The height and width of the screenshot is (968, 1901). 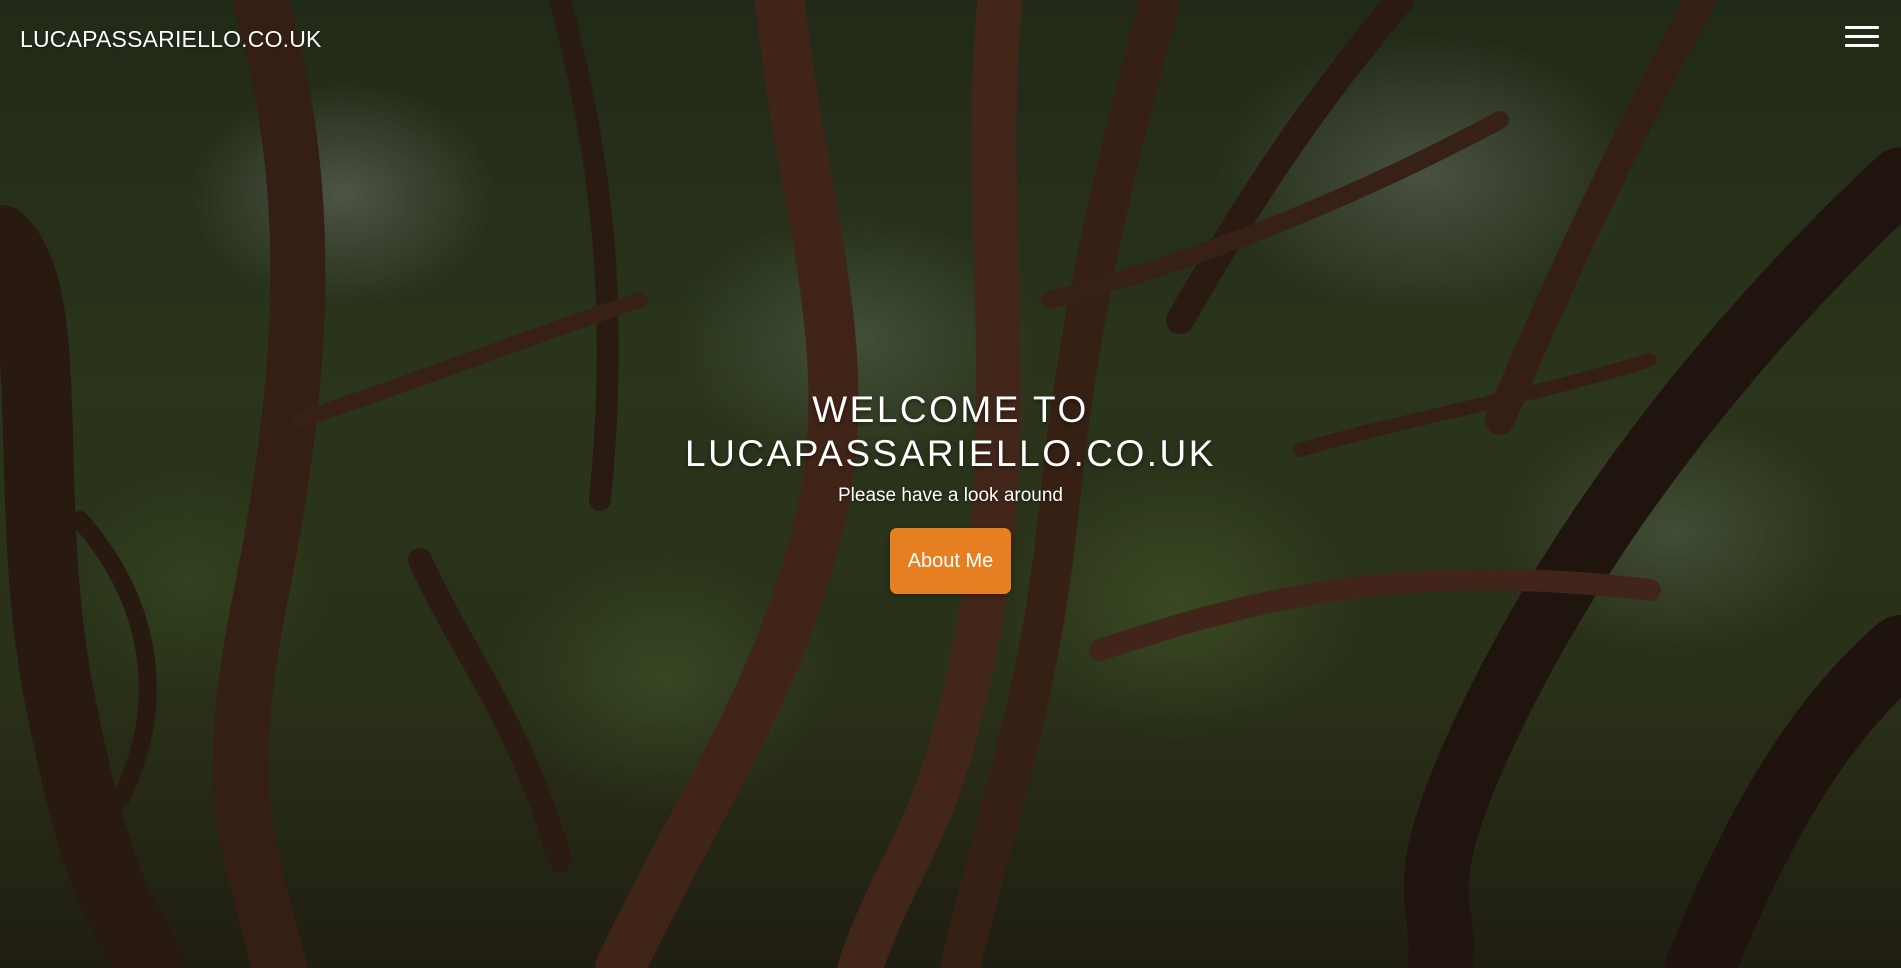 I want to click on about-me-button: About Me, so click(x=950, y=561).